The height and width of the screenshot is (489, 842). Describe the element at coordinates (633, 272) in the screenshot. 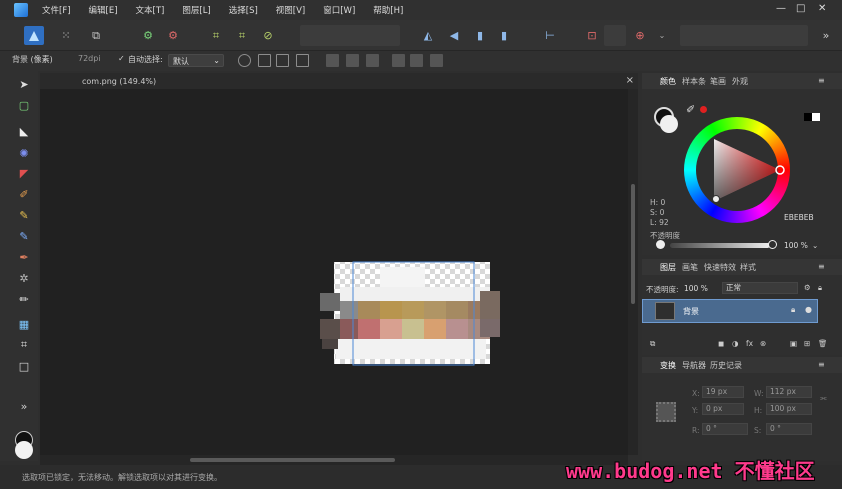

I see `vertical-scrollbar` at that location.